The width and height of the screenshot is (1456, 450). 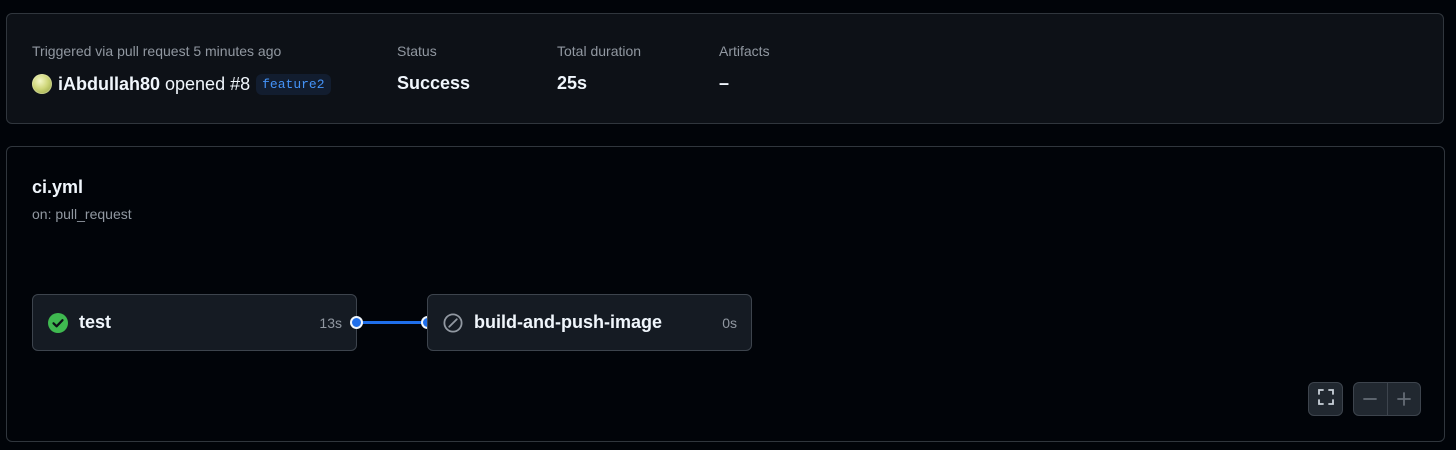 I want to click on job-duration: 0s, so click(x=729, y=322).